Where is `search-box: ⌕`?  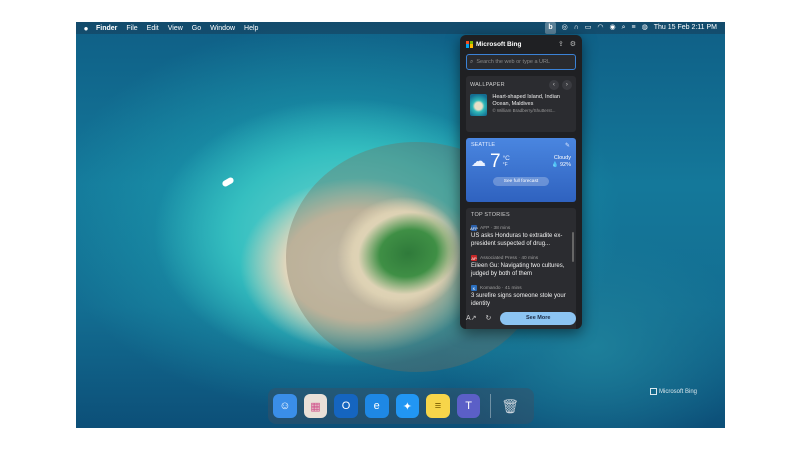 search-box: ⌕ is located at coordinates (521, 62).